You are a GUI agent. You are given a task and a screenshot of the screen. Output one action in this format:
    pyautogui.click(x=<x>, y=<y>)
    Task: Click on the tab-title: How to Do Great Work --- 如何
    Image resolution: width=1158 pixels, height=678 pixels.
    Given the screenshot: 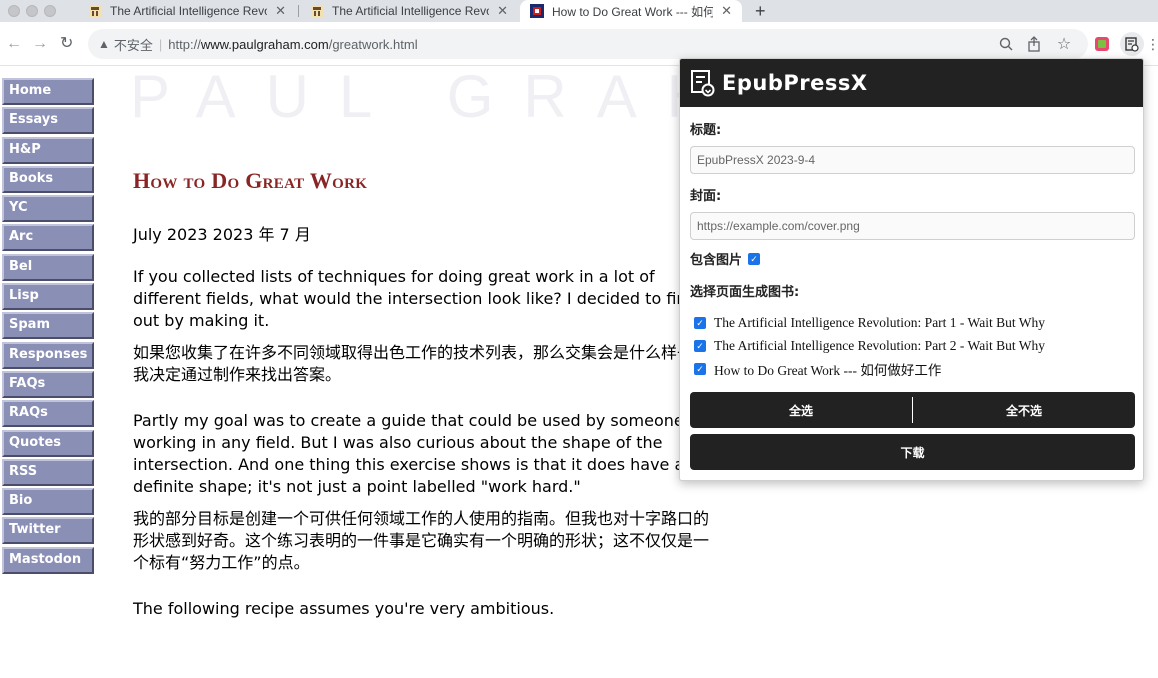 What is the action you would take?
    pyautogui.click(x=633, y=11)
    